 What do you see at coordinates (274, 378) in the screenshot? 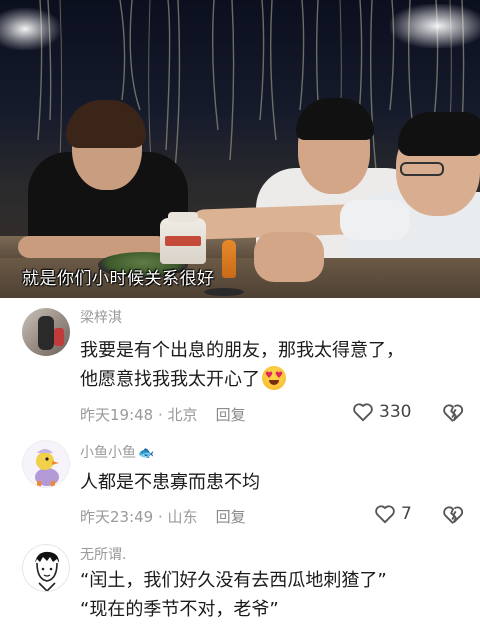
I see `heart-eyes-emoji-icon: ♥ ♥` at bounding box center [274, 378].